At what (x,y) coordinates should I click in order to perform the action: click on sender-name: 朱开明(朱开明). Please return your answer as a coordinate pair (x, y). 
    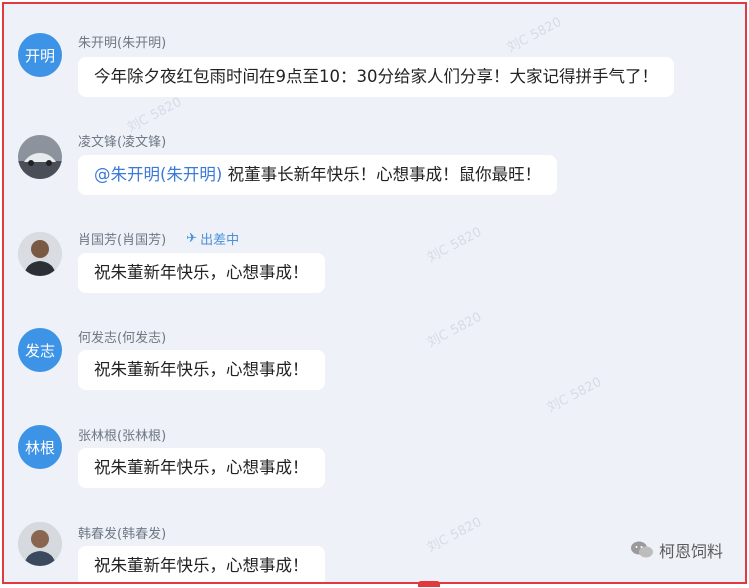
    Looking at the image, I should click on (122, 43).